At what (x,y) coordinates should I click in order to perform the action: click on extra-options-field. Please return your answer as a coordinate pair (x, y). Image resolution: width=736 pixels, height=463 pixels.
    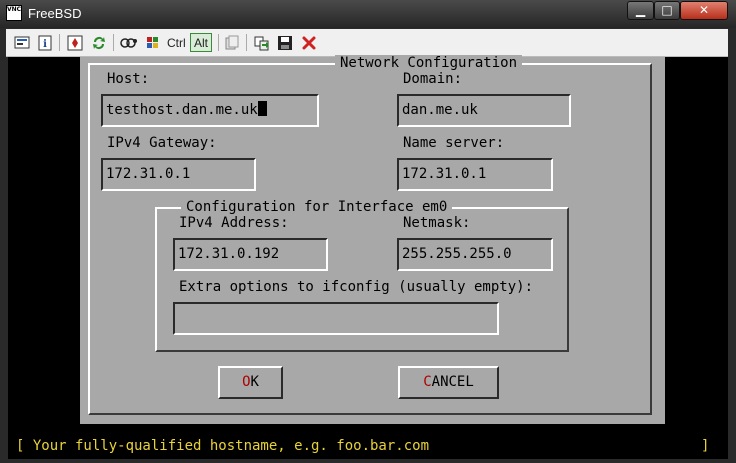
    Looking at the image, I should click on (336, 318).